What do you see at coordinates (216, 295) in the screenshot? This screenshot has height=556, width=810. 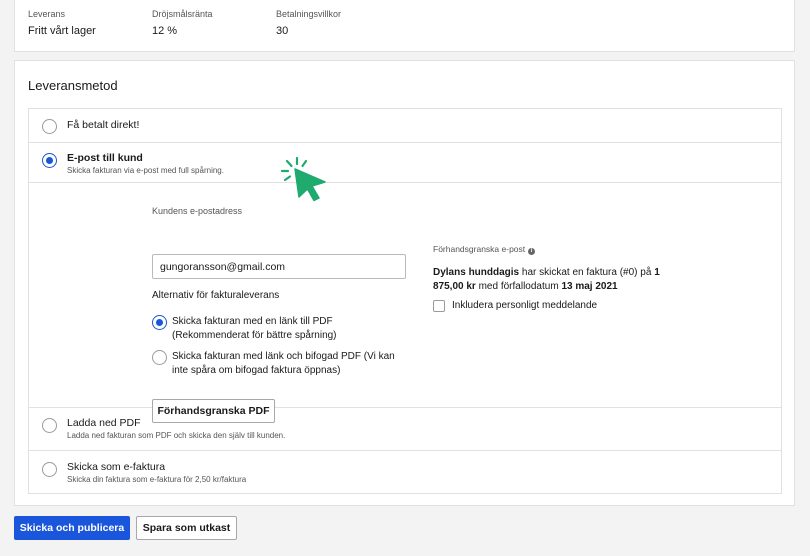 I see `delivery-alternatives-label: Alternativ för fakturaleverans` at bounding box center [216, 295].